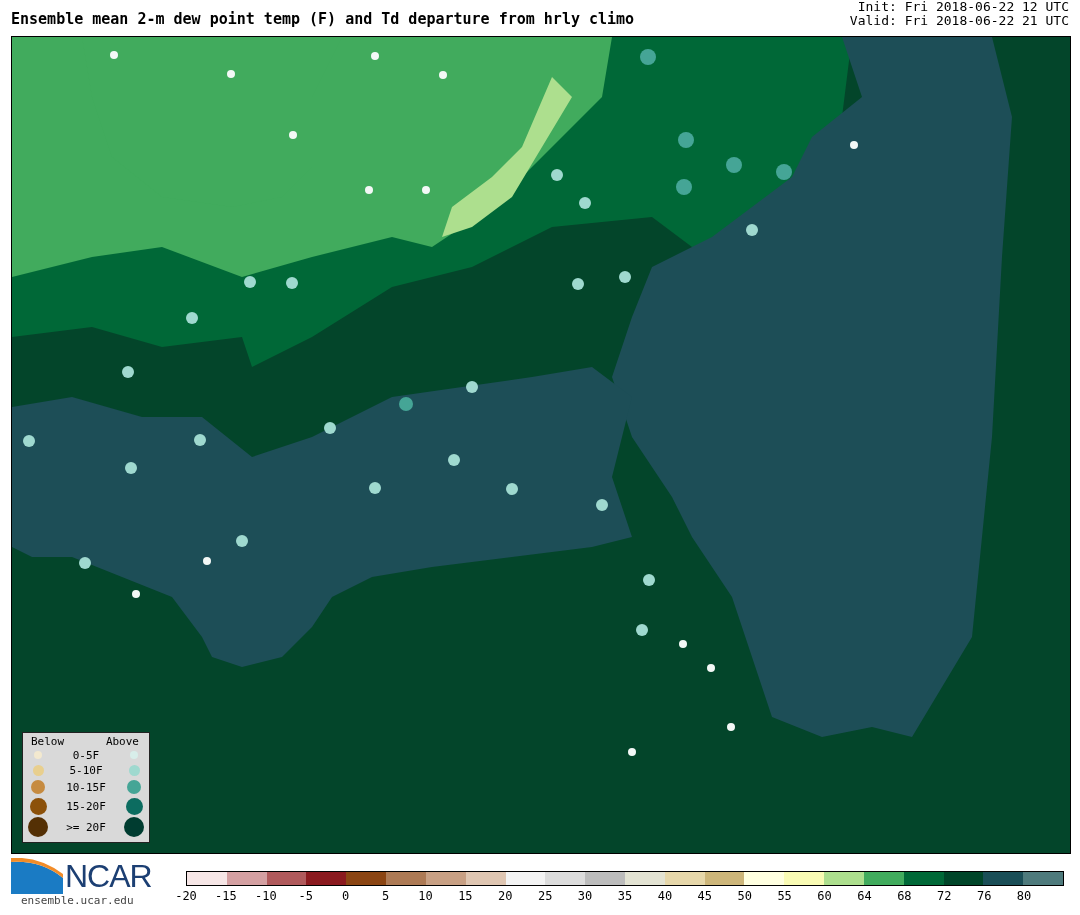 Image resolution: width=1080 pixels, height=915 pixels. Describe the element at coordinates (385, 896) in the screenshot. I see `tick-label: 5` at that location.